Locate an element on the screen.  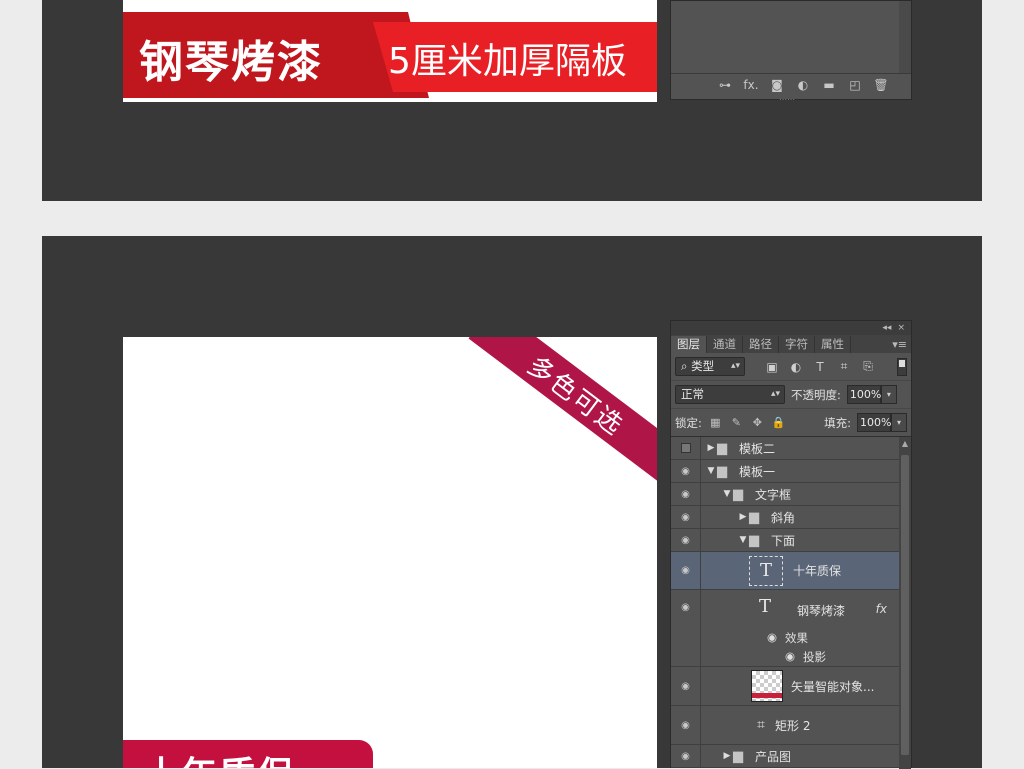
lock-transparency-icon: ▦ is located at coordinates (715, 422).